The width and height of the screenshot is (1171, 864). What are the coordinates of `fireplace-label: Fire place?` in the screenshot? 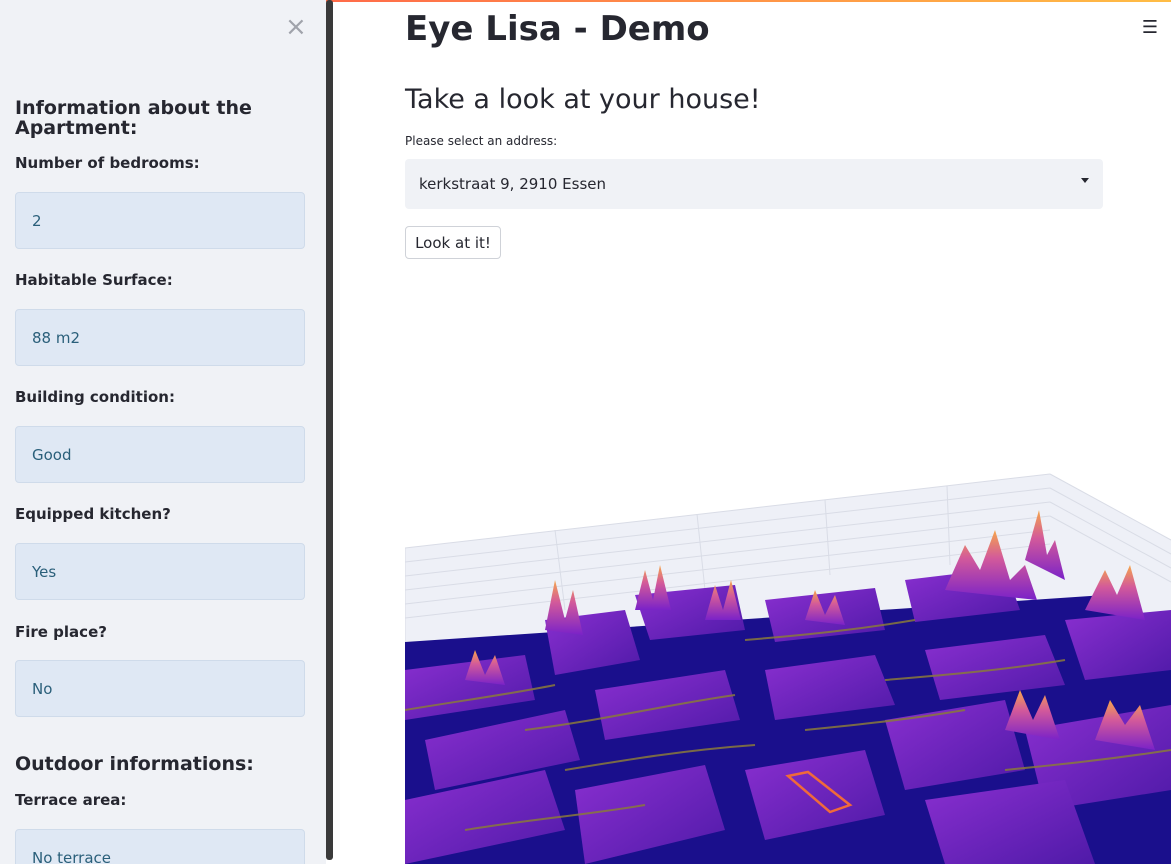 It's located at (61, 632).